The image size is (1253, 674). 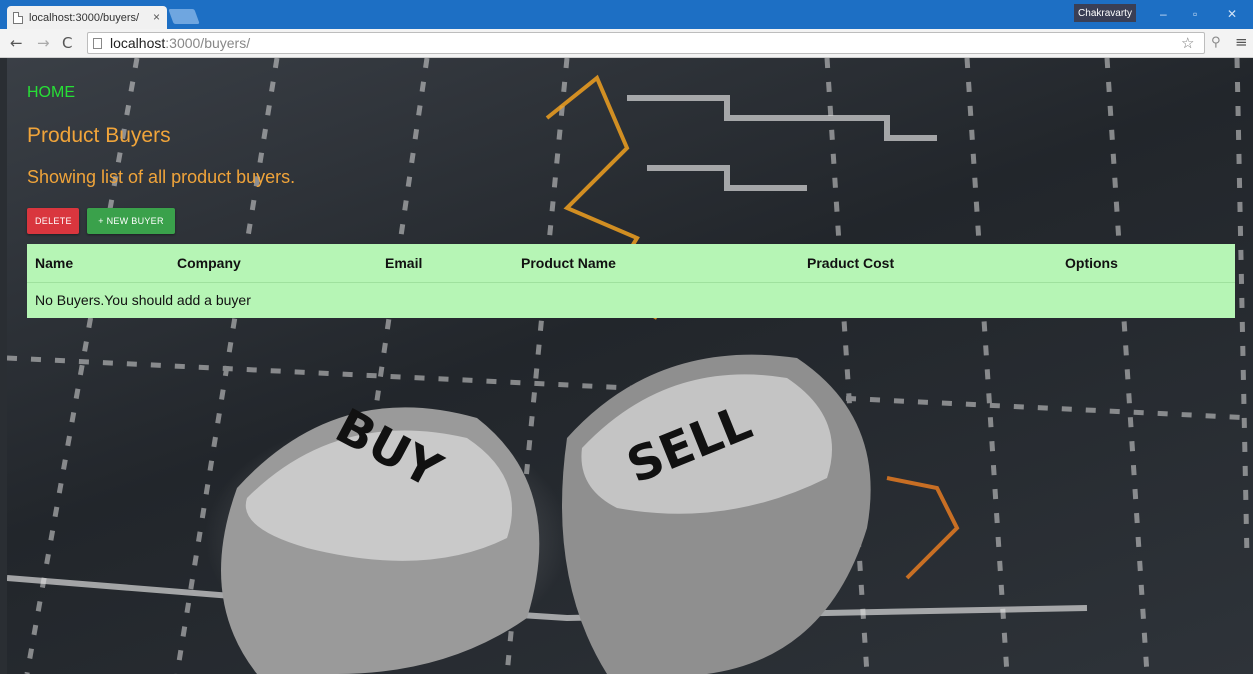 What do you see at coordinates (1146, 263) in the screenshot?
I see `column-header-options: Options` at bounding box center [1146, 263].